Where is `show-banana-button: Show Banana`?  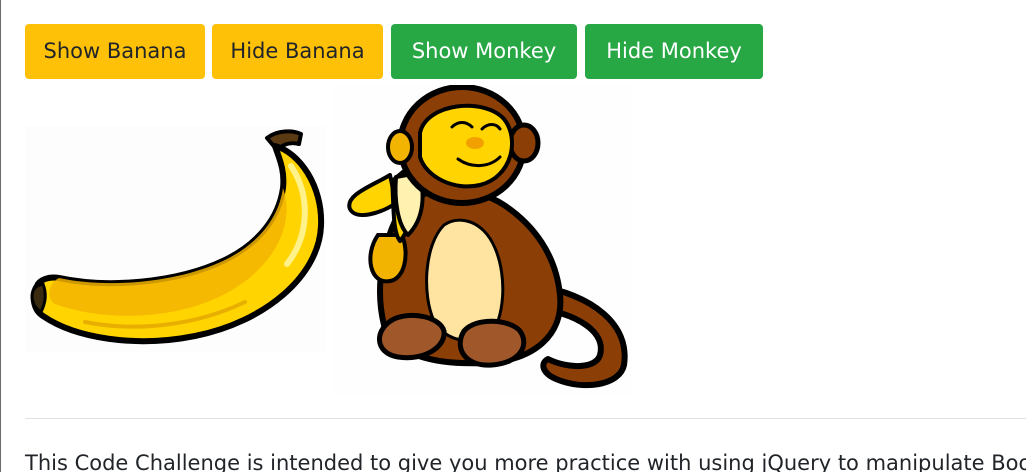 show-banana-button: Show Banana is located at coordinates (115, 51).